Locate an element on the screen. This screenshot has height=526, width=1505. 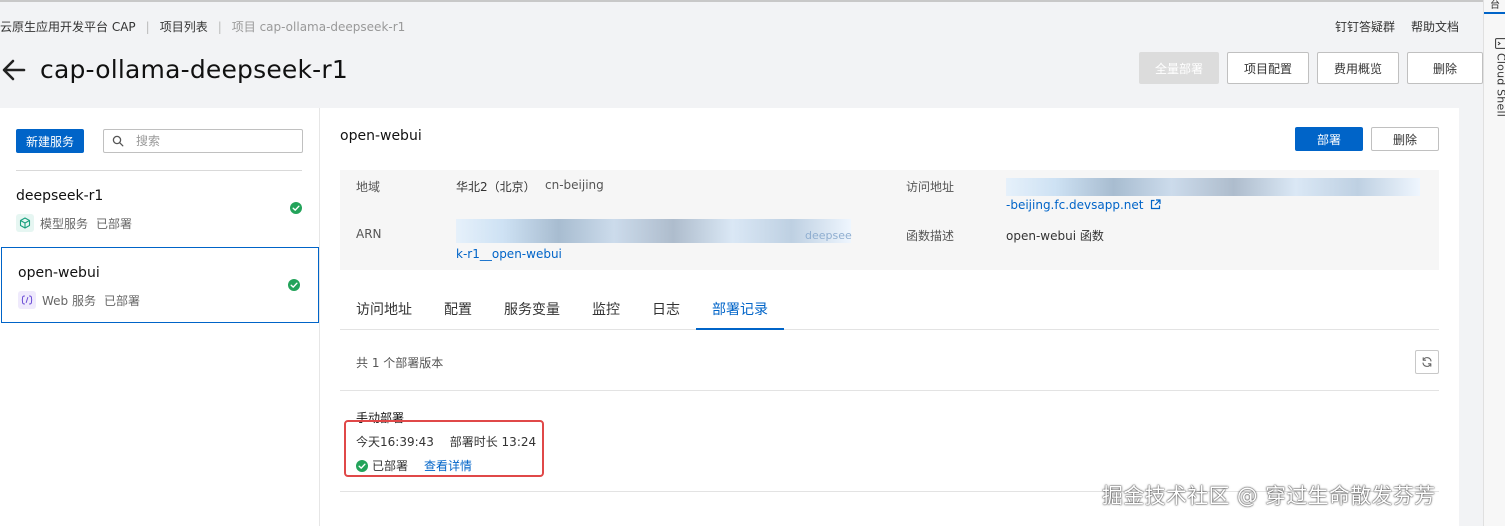
breadcrumb-item-projects: 项目列表 is located at coordinates (184, 26).